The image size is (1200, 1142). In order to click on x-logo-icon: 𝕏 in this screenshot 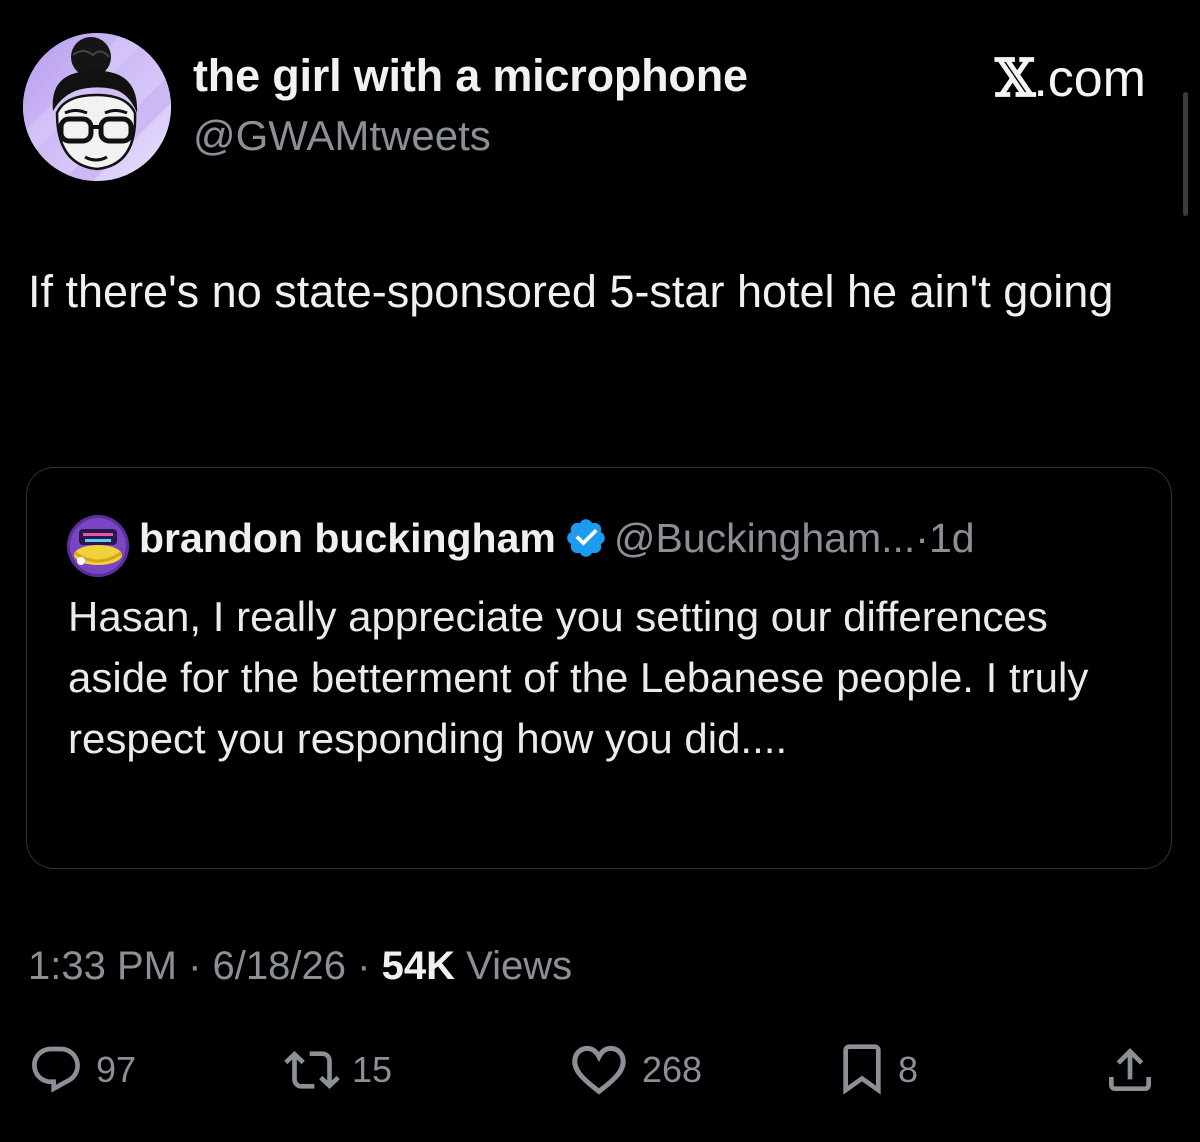, I will do `click(1014, 78)`.